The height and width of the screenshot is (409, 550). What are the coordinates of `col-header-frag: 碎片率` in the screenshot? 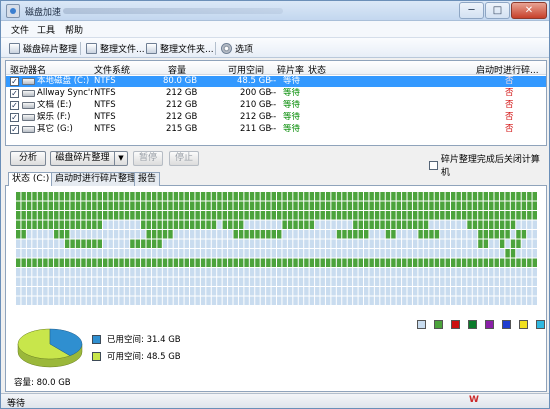 It's located at (290, 69).